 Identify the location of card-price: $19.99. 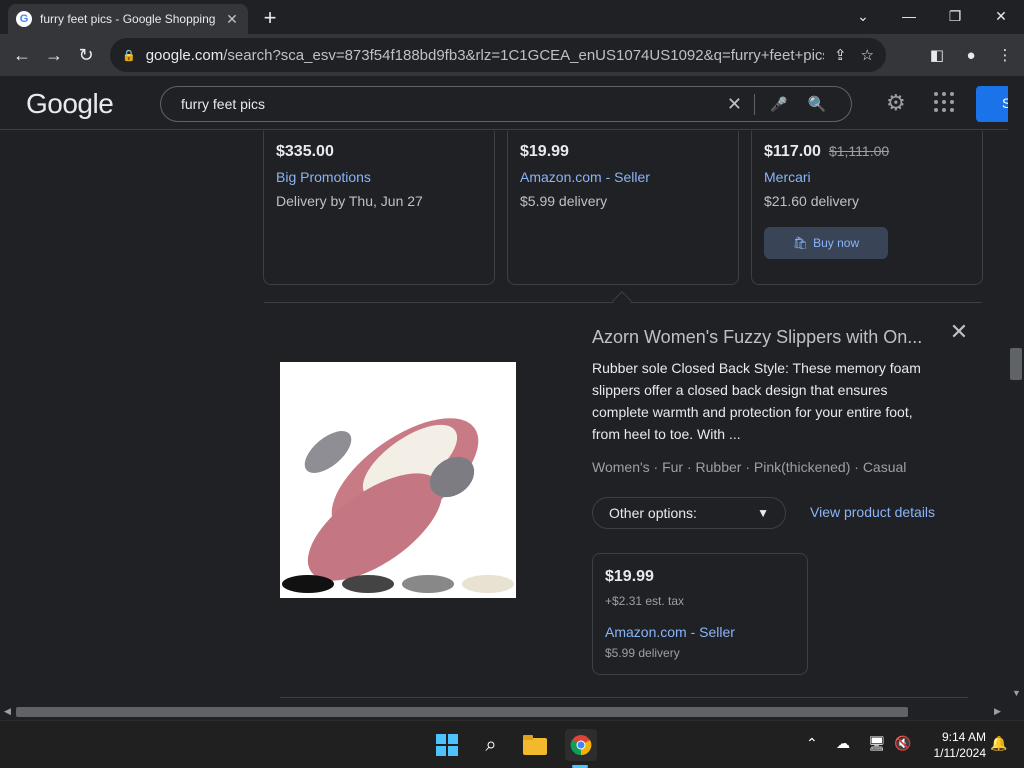
(544, 151).